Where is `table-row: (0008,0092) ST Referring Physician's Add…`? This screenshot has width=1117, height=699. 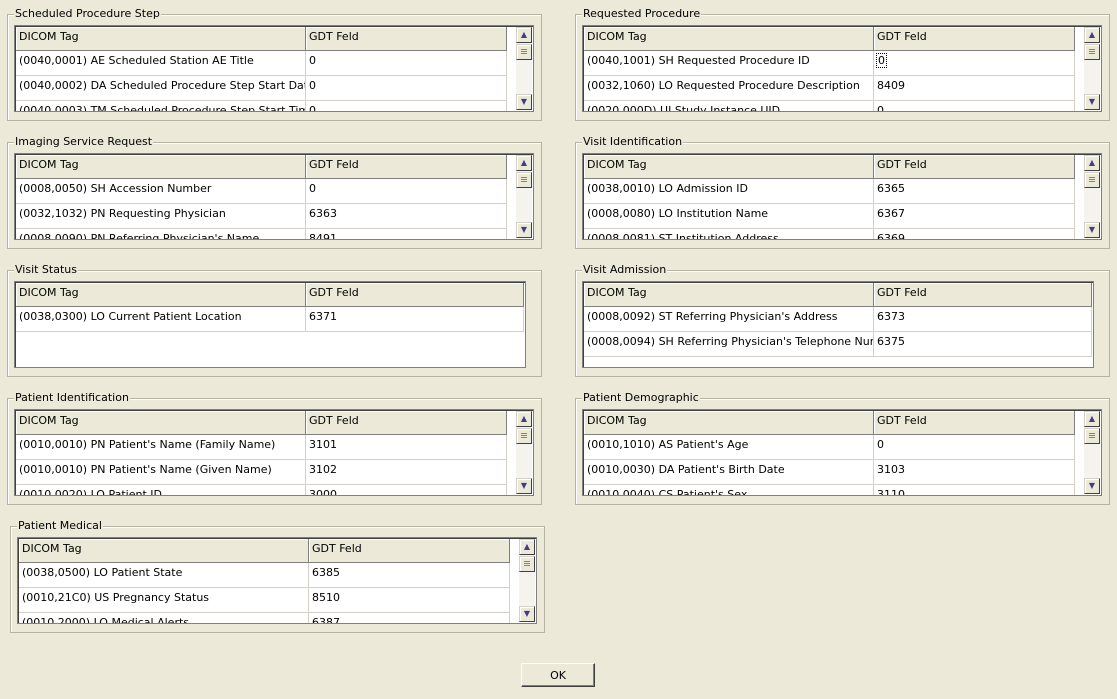
table-row: (0008,0092) ST Referring Physician's Add… is located at coordinates (838, 319).